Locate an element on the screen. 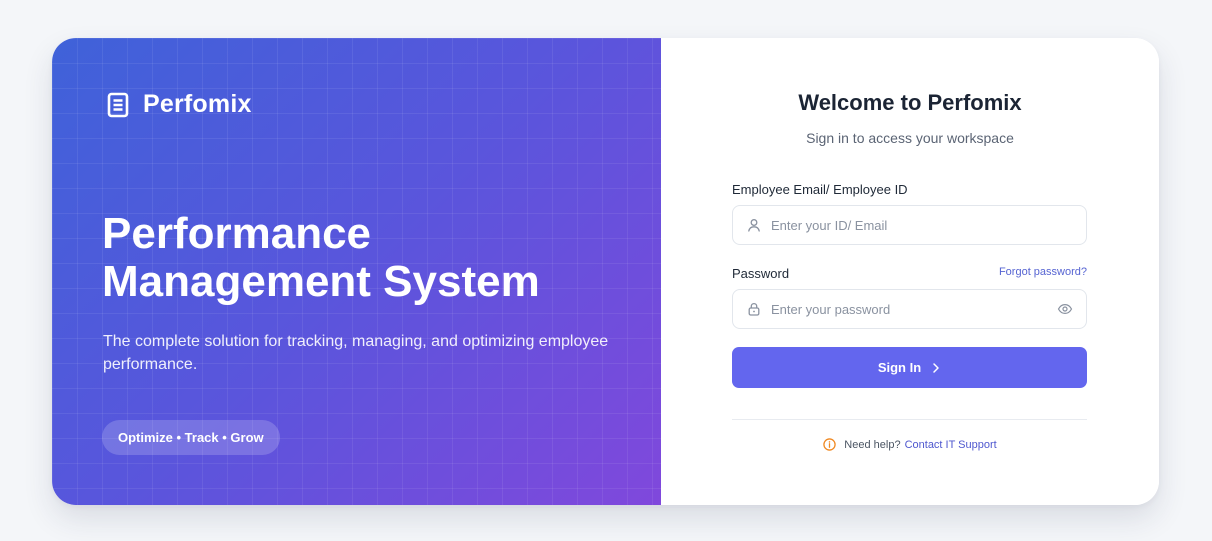  login-subtitle: Sign in to access your workspace is located at coordinates (910, 138).